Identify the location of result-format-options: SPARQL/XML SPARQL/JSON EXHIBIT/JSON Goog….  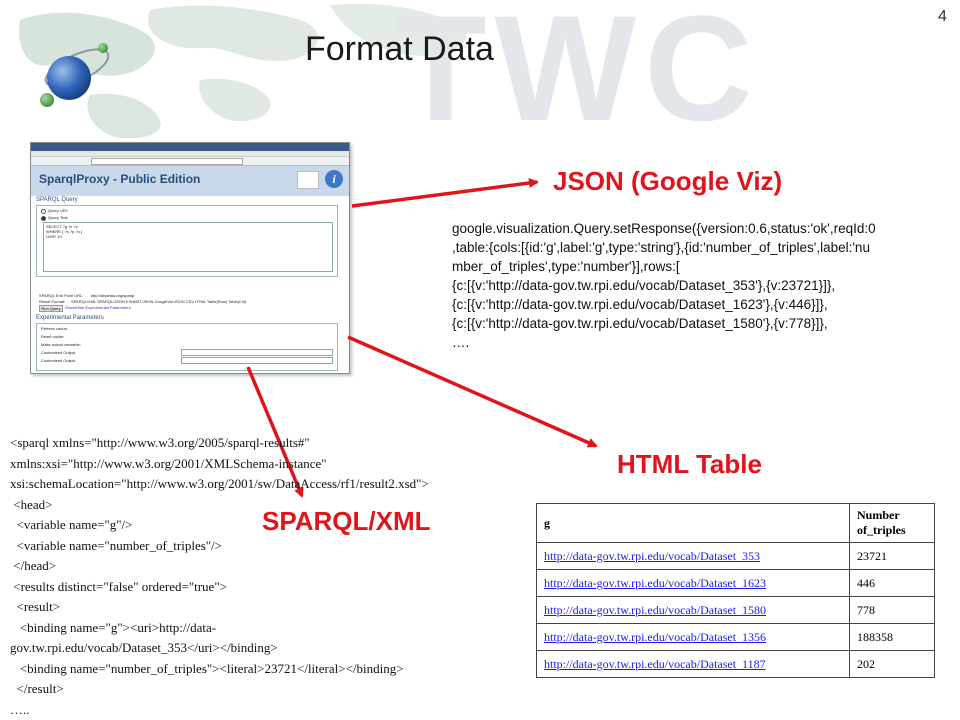
(159, 301).